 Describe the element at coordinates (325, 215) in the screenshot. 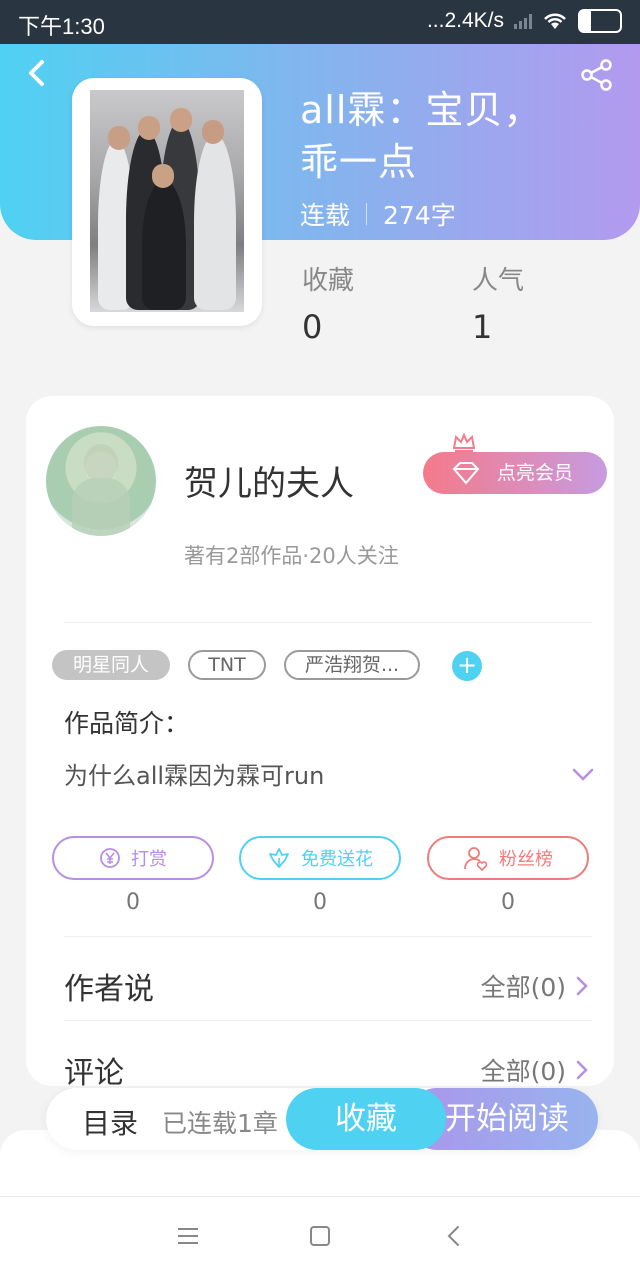

I see `book-status: 连载` at that location.